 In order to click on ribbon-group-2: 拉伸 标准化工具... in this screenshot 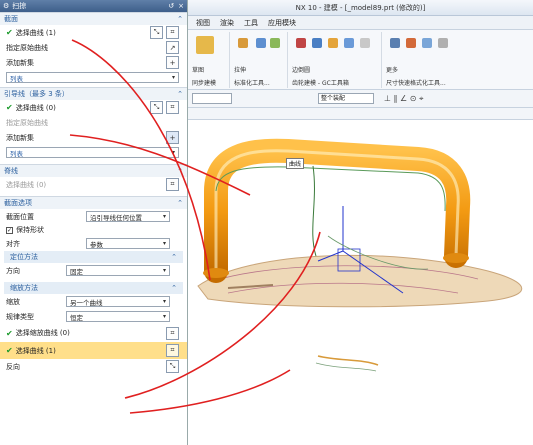, I will do `click(260, 60)`.